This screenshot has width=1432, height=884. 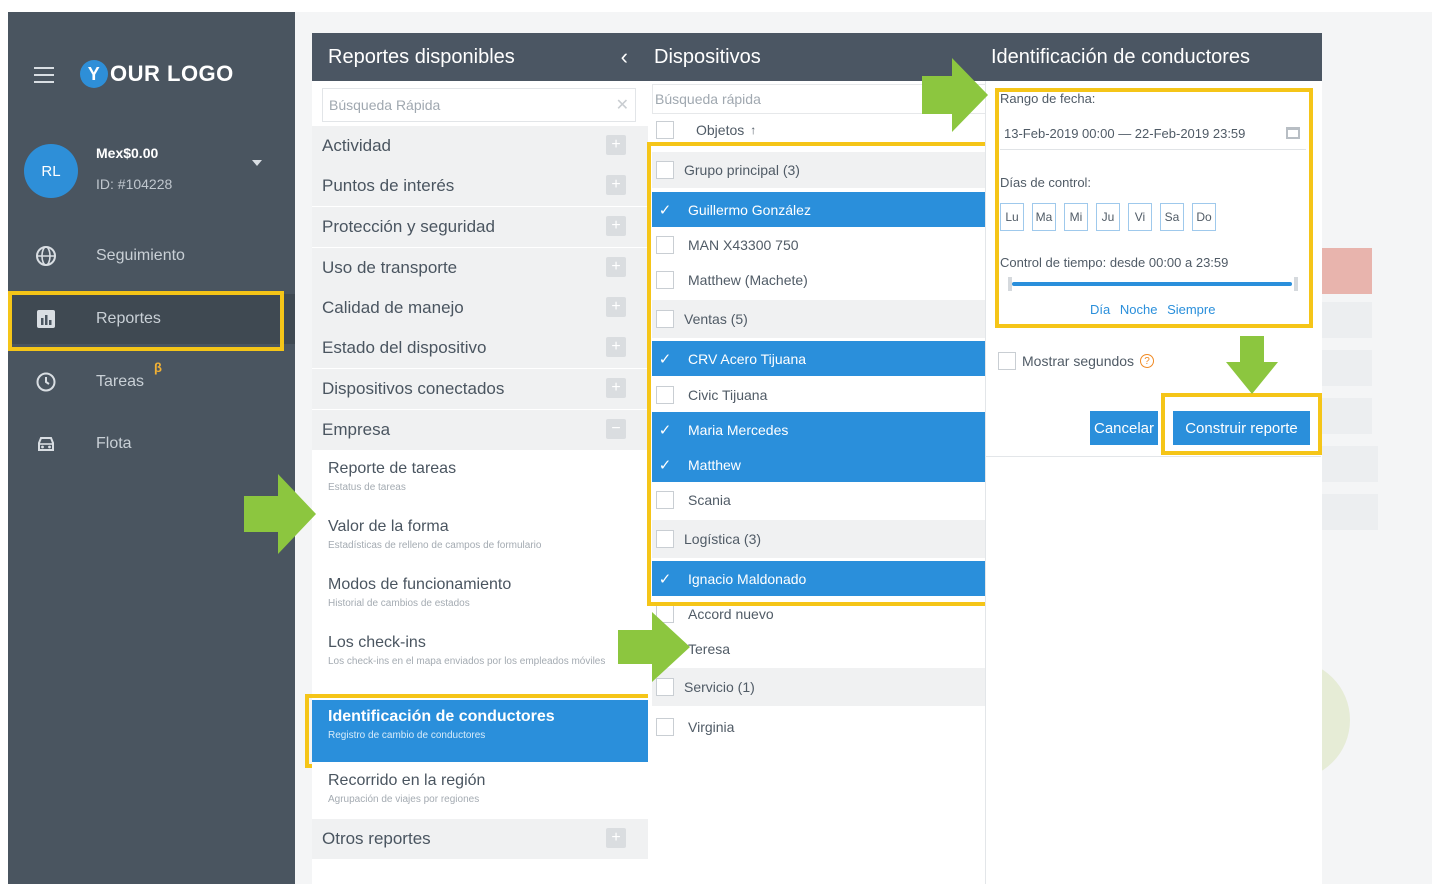 What do you see at coordinates (356, 145) in the screenshot?
I see `category-label: Actividad` at bounding box center [356, 145].